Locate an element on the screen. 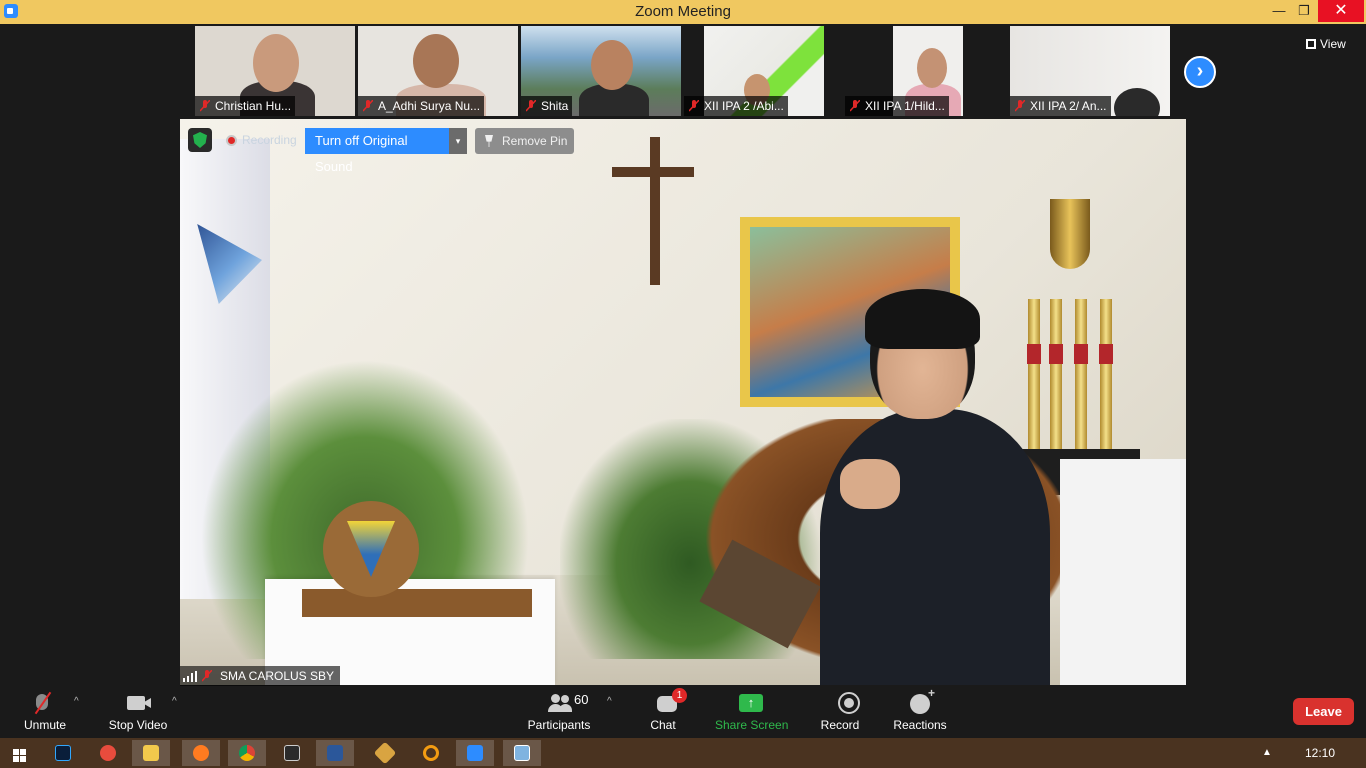 The height and width of the screenshot is (768, 1366). participants-options-caret: ^ is located at coordinates (609, 701).